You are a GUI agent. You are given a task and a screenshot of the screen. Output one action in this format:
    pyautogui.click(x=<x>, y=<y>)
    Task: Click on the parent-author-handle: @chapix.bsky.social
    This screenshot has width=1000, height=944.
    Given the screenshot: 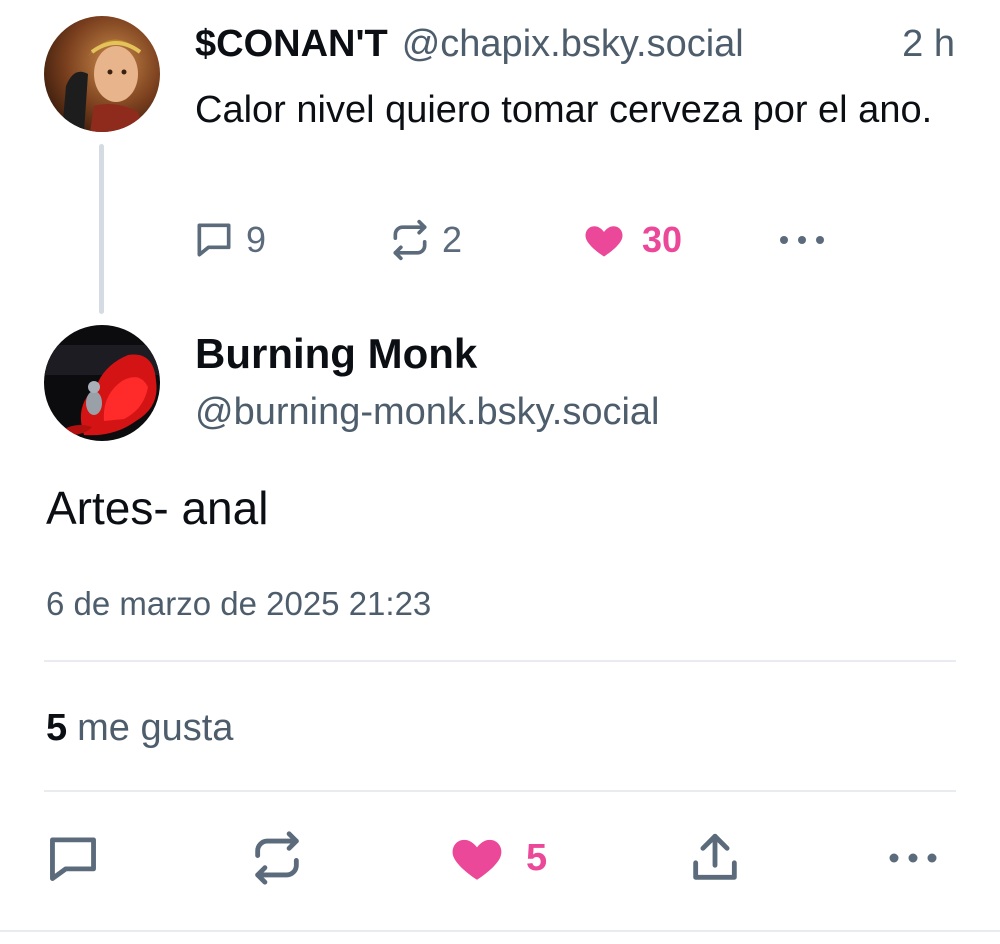 What is the action you would take?
    pyautogui.click(x=573, y=44)
    